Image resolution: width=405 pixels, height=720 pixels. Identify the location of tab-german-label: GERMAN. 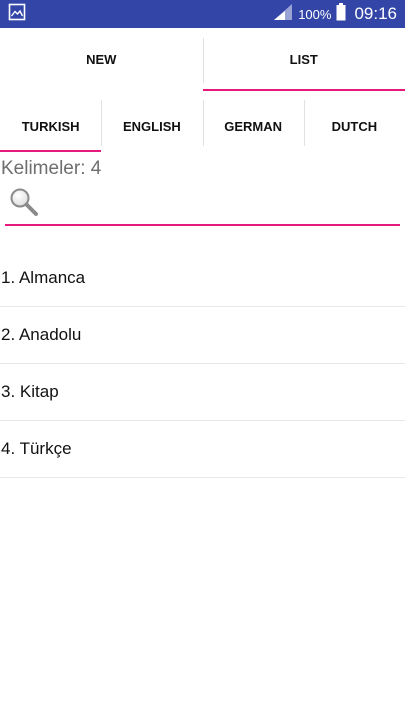
(253, 126).